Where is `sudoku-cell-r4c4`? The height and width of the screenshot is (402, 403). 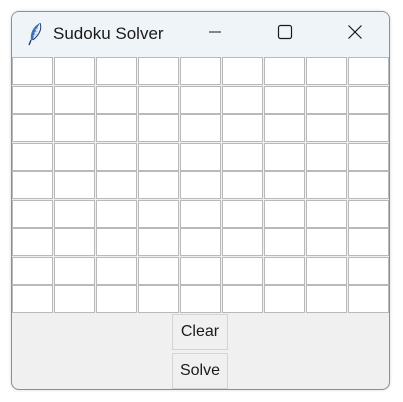 sudoku-cell-r4c4 is located at coordinates (158, 156).